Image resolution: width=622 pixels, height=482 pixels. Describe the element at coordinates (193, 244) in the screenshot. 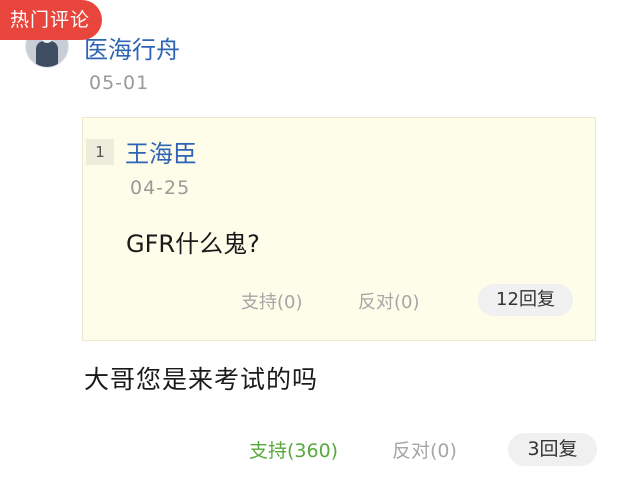

I see `quoted-text: GFR什么鬼?` at that location.